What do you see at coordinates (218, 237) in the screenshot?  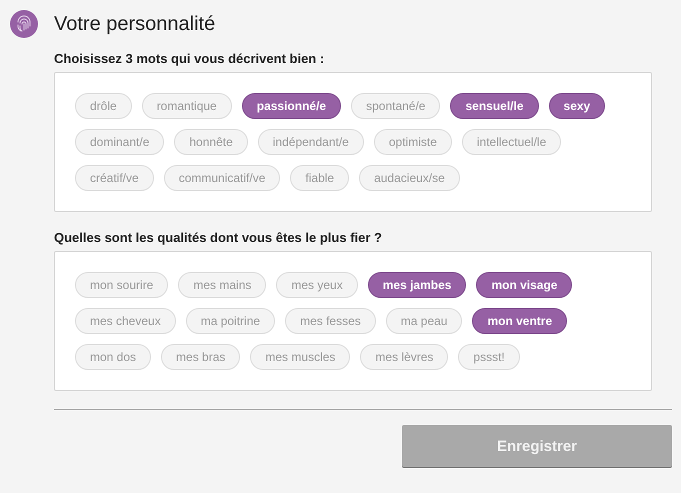 I see `question-label: Quelles sont les qualités dont vous êtes le plus fier ?` at bounding box center [218, 237].